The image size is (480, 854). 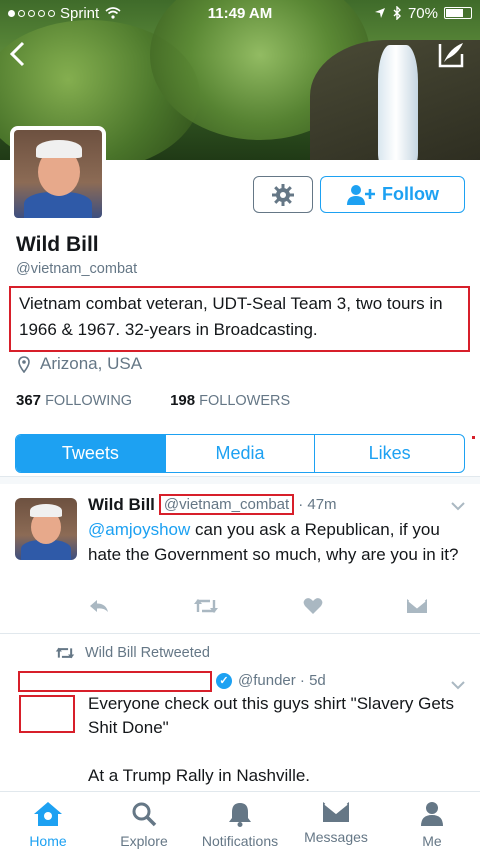 I want to click on compose-feather-icon, so click(x=451, y=55).